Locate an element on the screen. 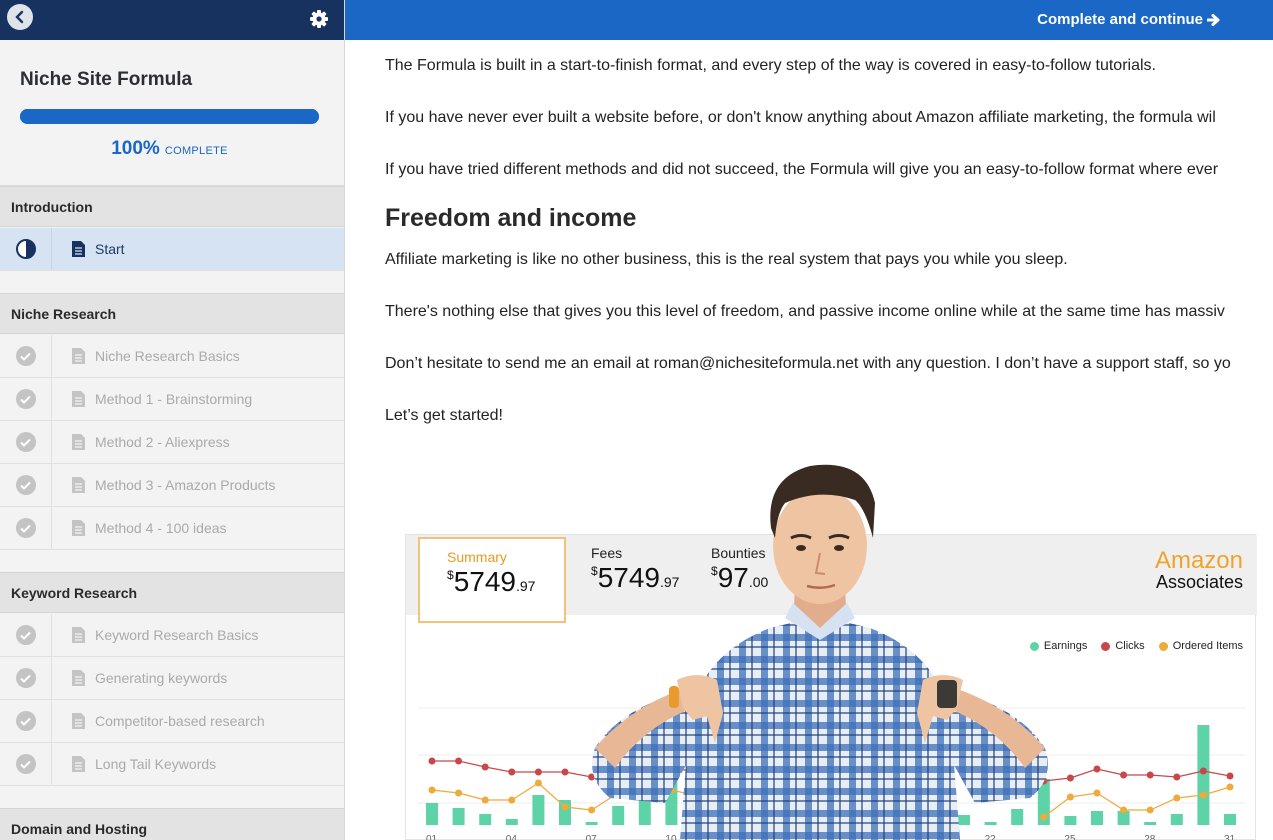 The width and height of the screenshot is (1273, 840). complete-continue-button: Complete and continue is located at coordinates (1129, 20).